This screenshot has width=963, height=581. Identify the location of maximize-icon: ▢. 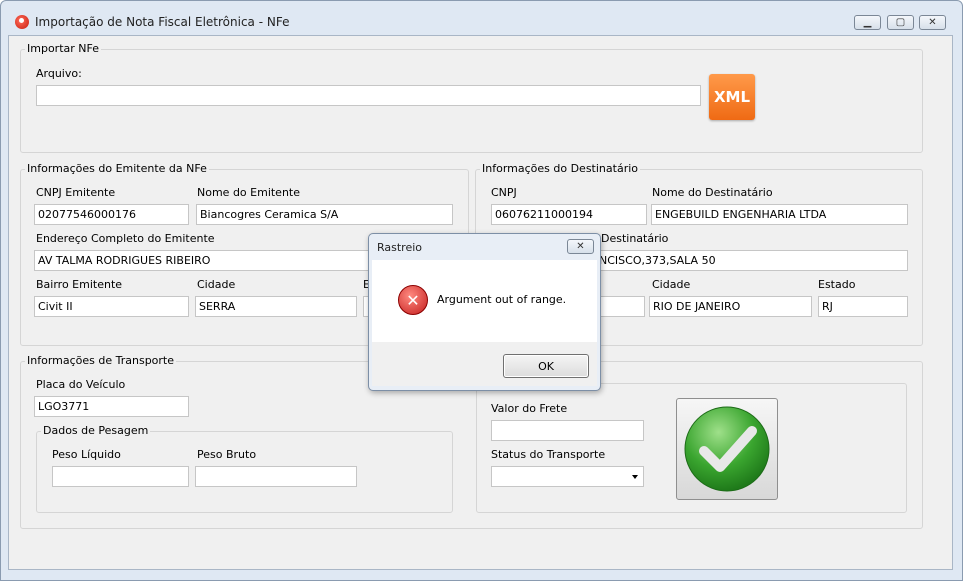
(900, 22).